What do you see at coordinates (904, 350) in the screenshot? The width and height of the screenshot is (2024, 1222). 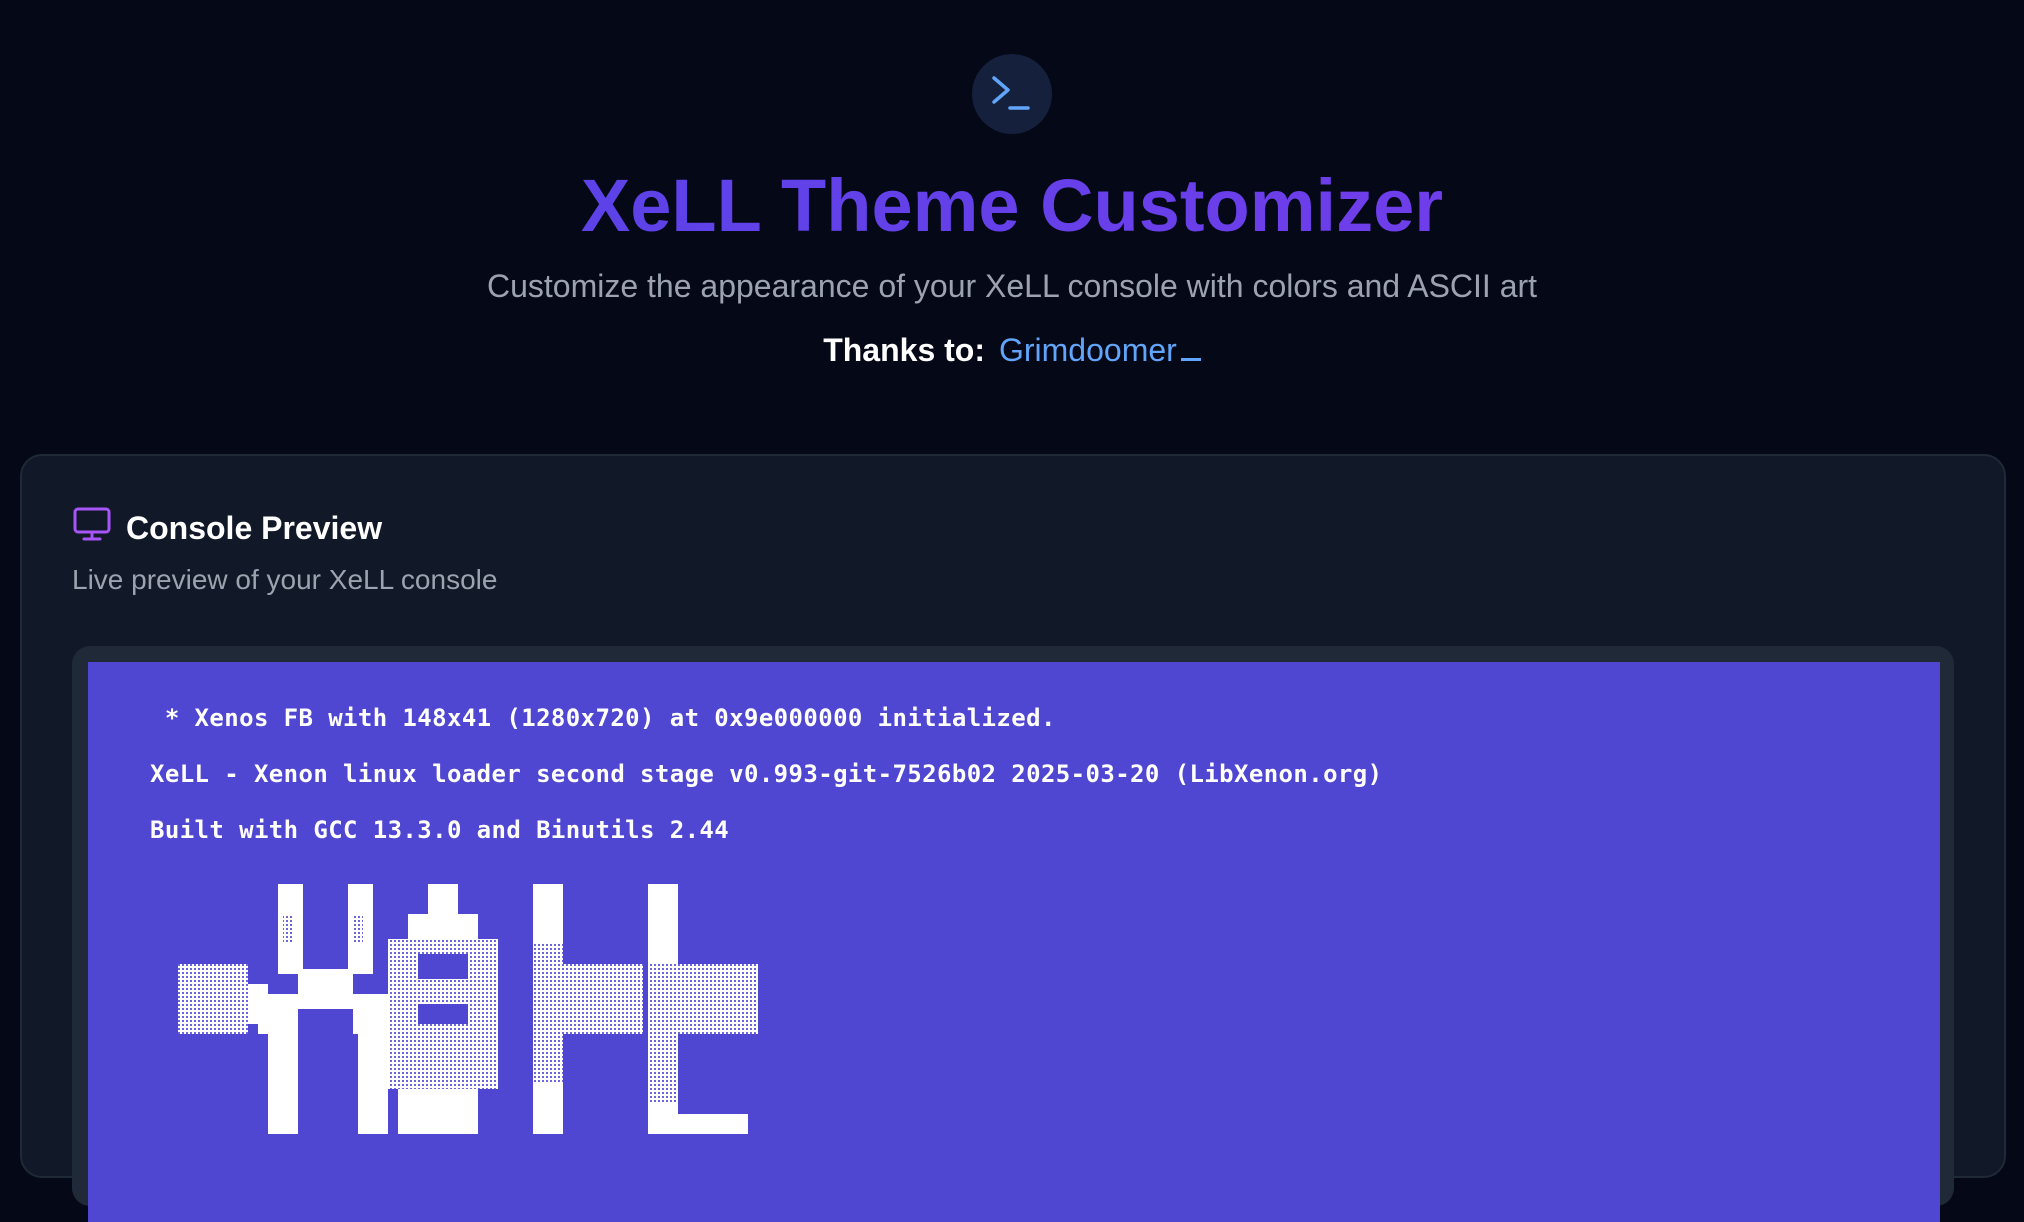 I see `credits-label: Thanks to:` at bounding box center [904, 350].